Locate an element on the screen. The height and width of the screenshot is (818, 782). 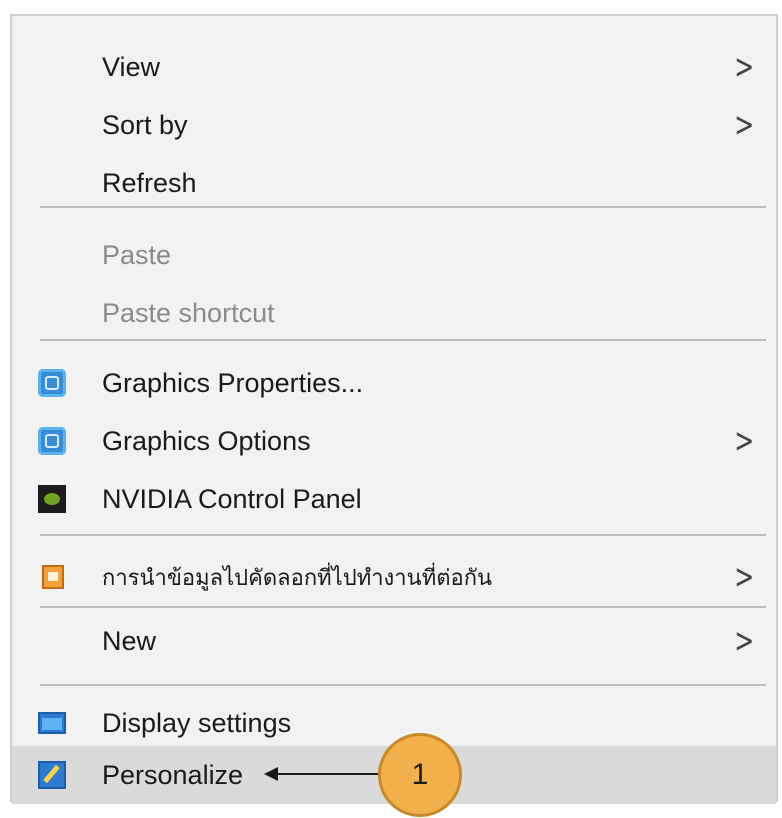
menu-item-nvidia-control-panel: NVIDIA Control Panel is located at coordinates (394, 499).